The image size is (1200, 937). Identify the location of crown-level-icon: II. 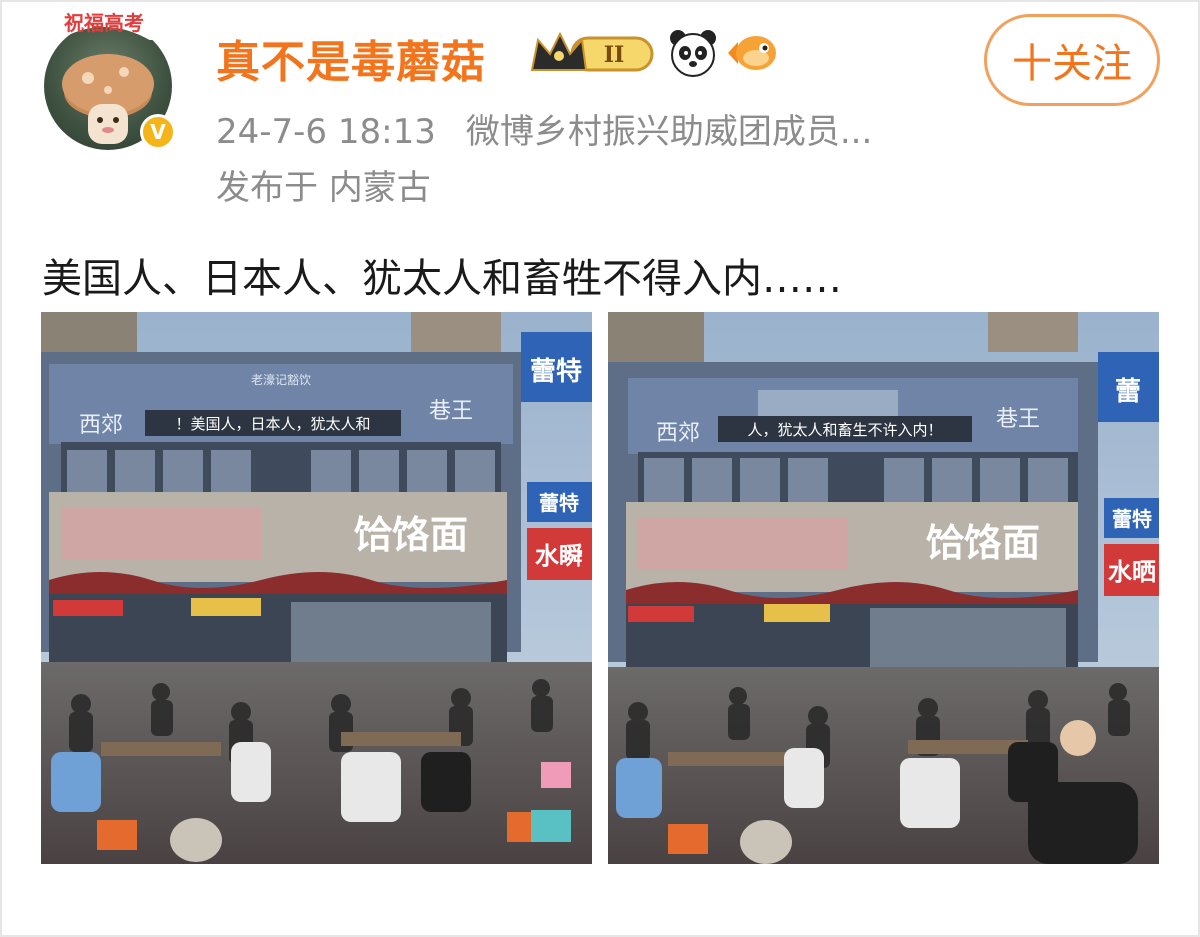
(592, 53).